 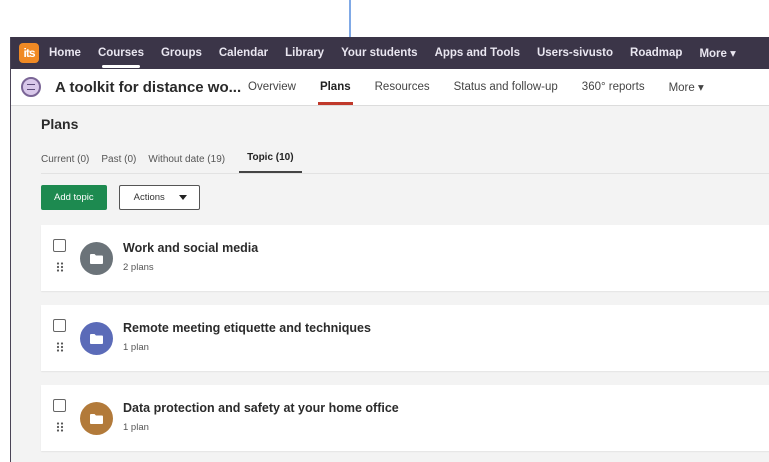 I want to click on caret-down-icon, so click(x=182, y=197).